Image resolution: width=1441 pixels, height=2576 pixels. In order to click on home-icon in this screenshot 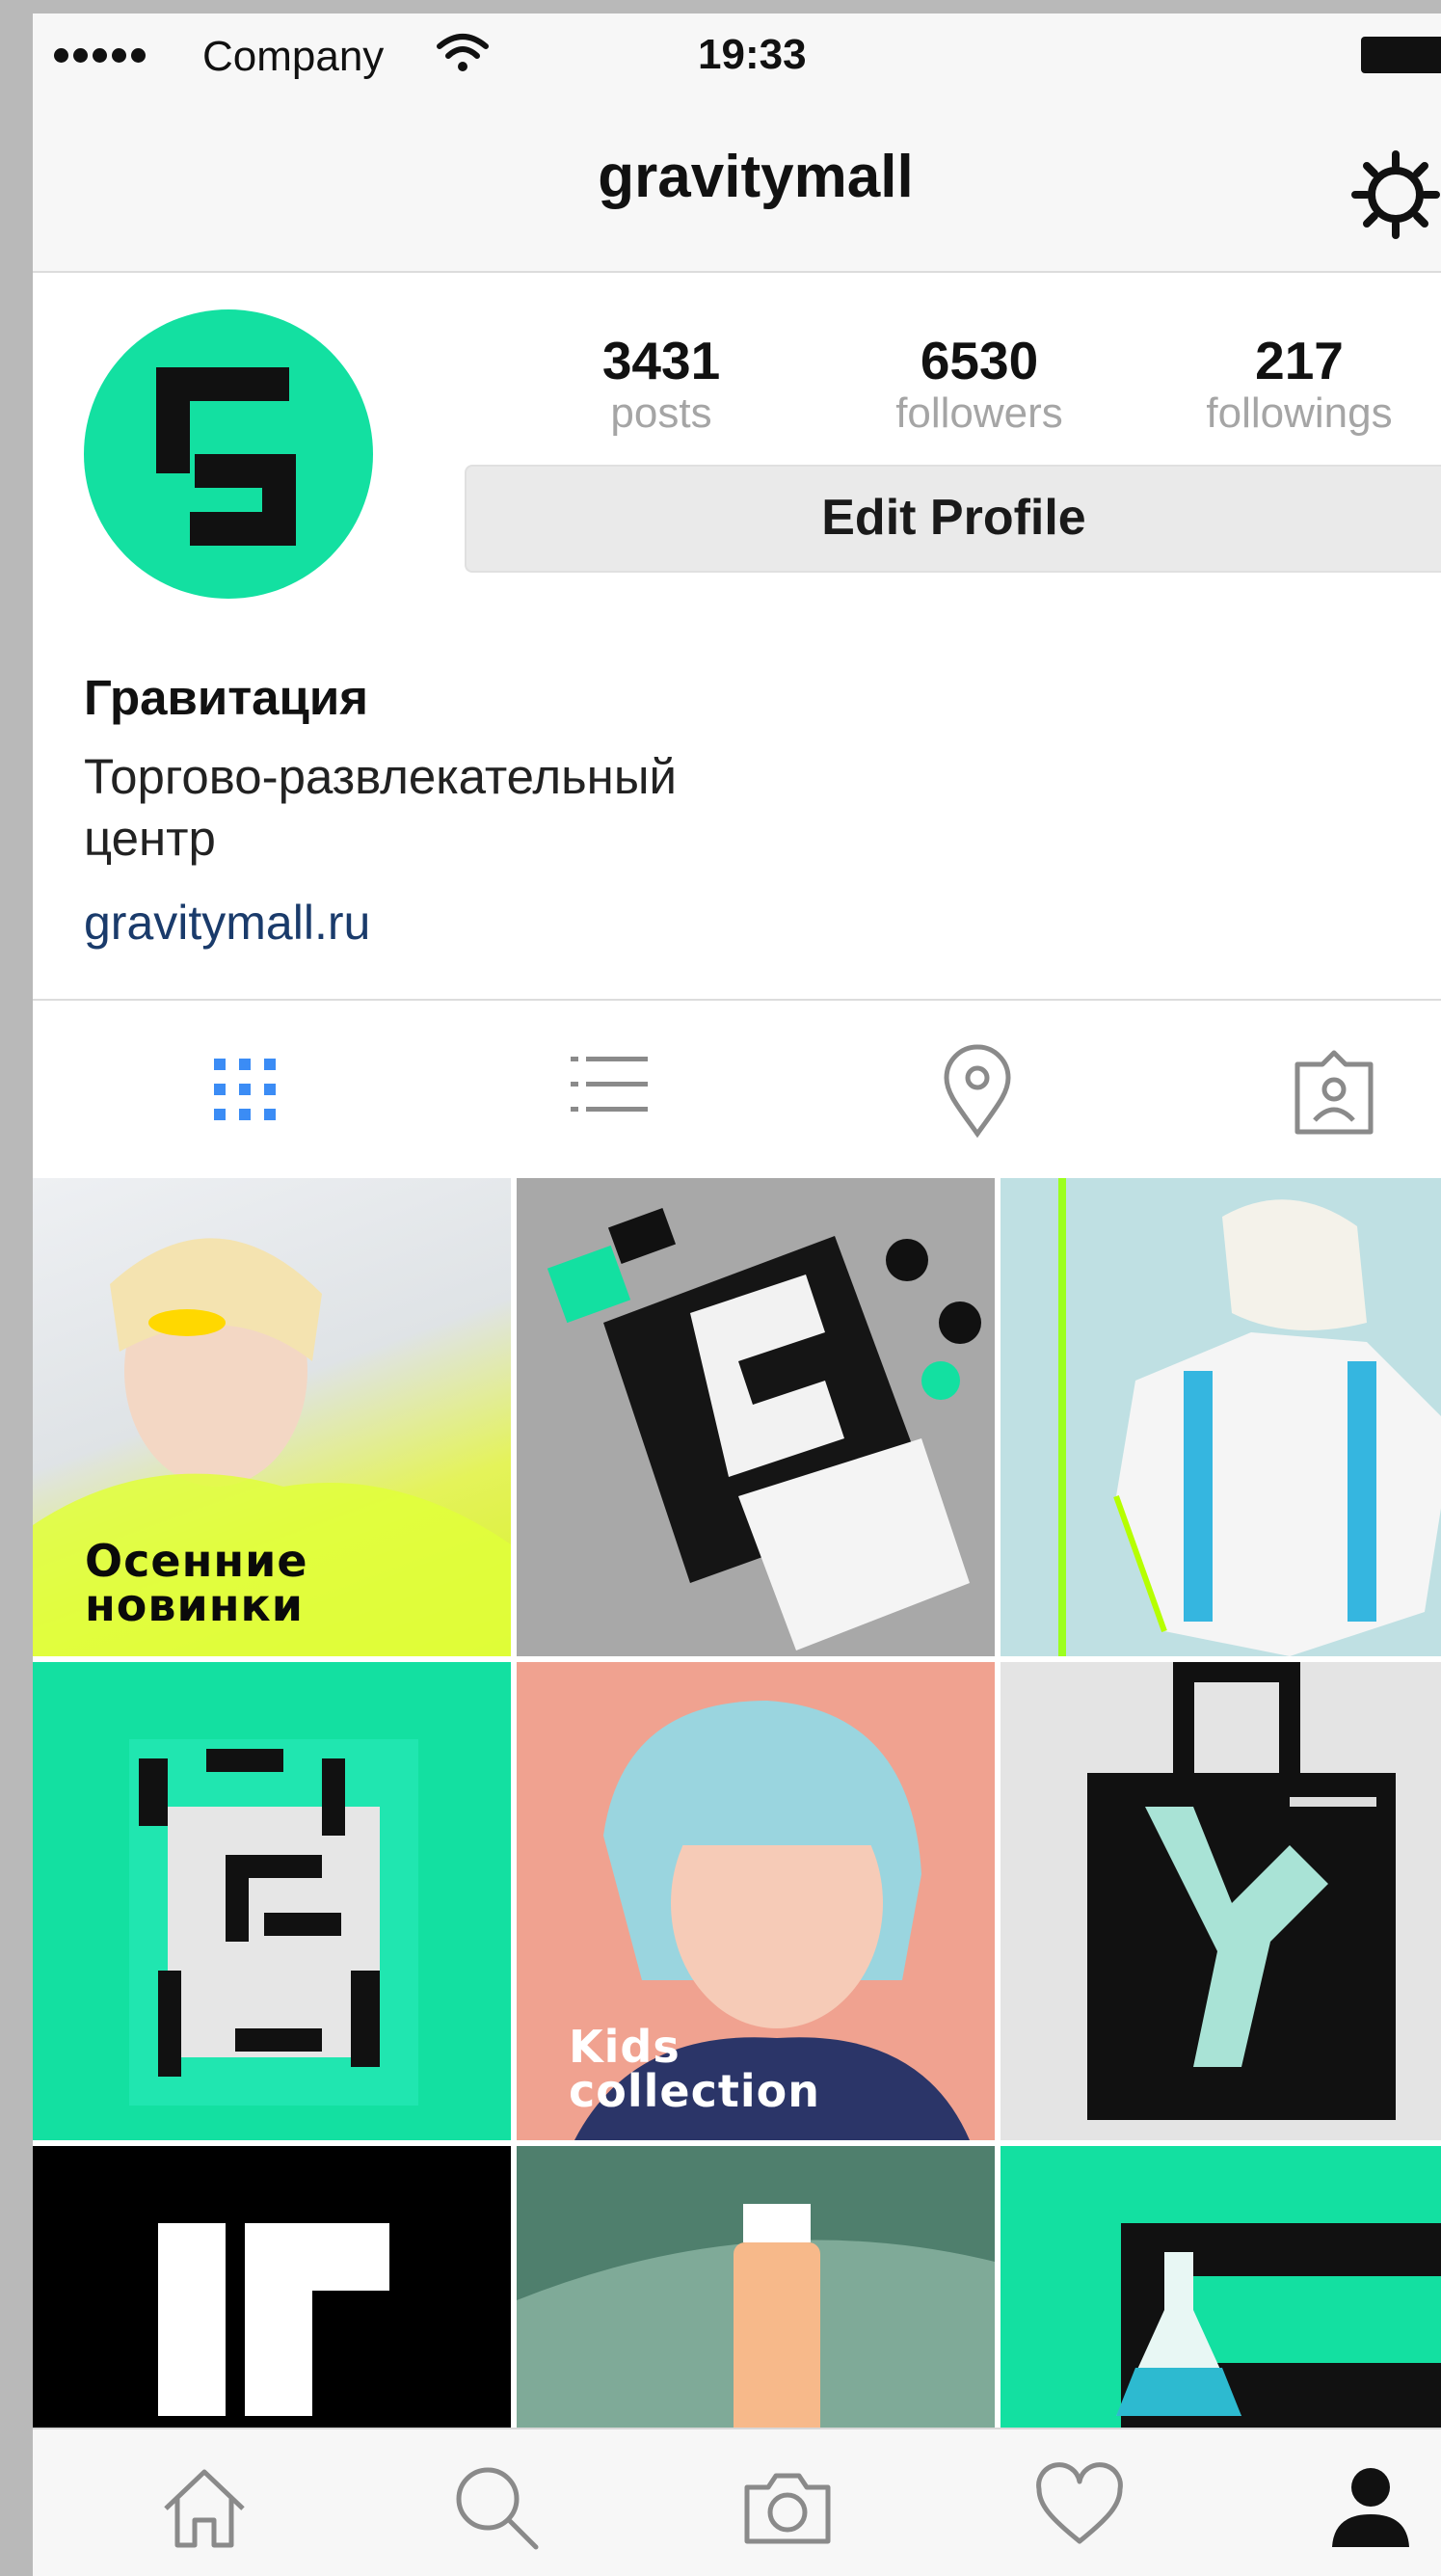, I will do `click(204, 2506)`.